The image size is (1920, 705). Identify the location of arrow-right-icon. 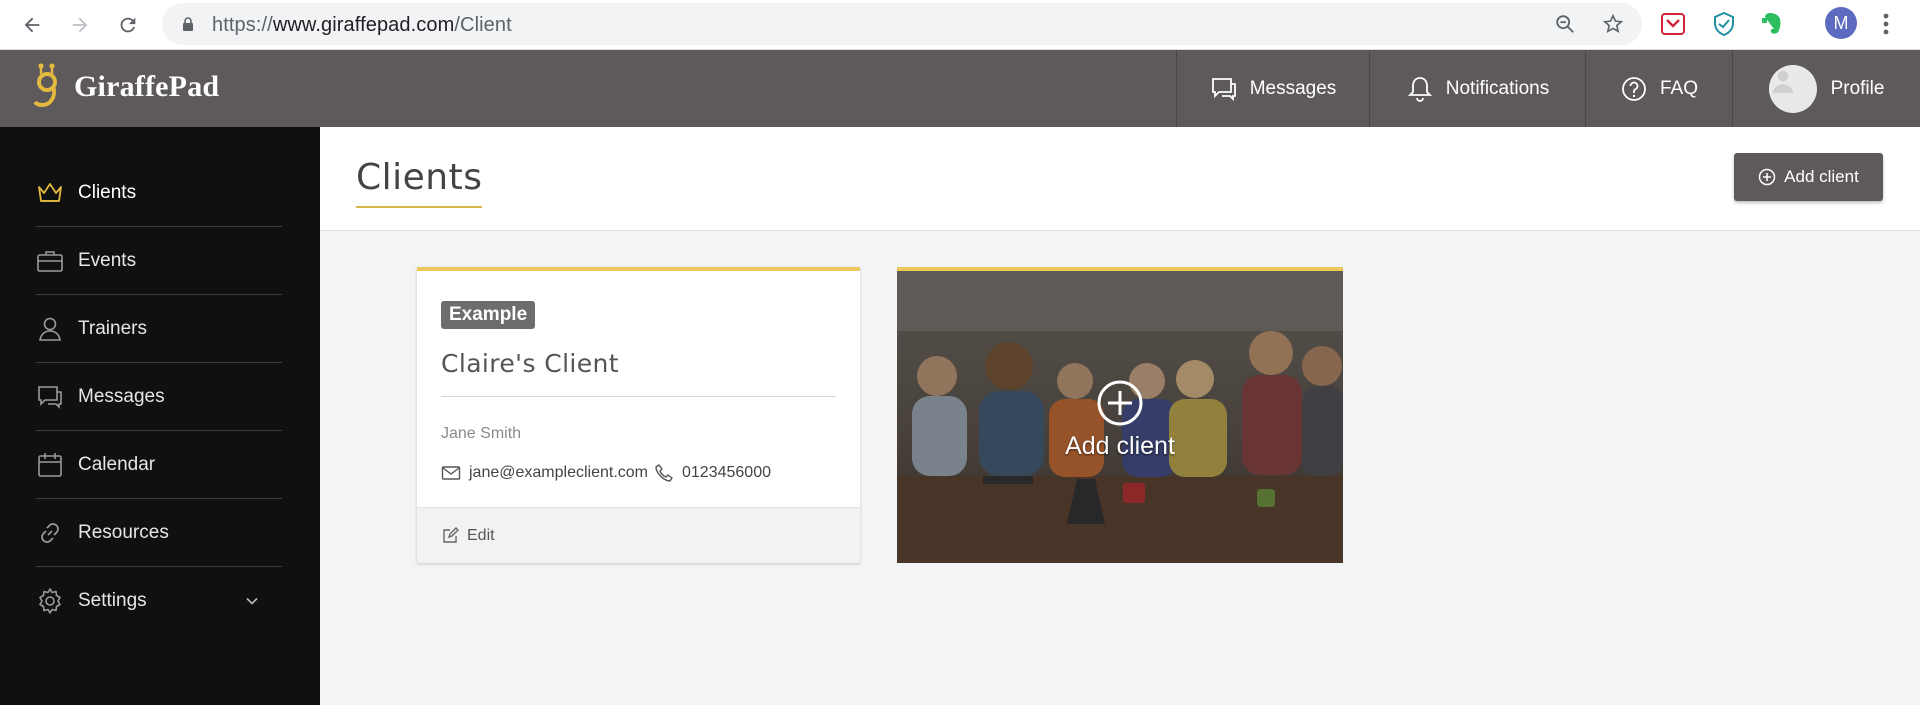
(80, 25).